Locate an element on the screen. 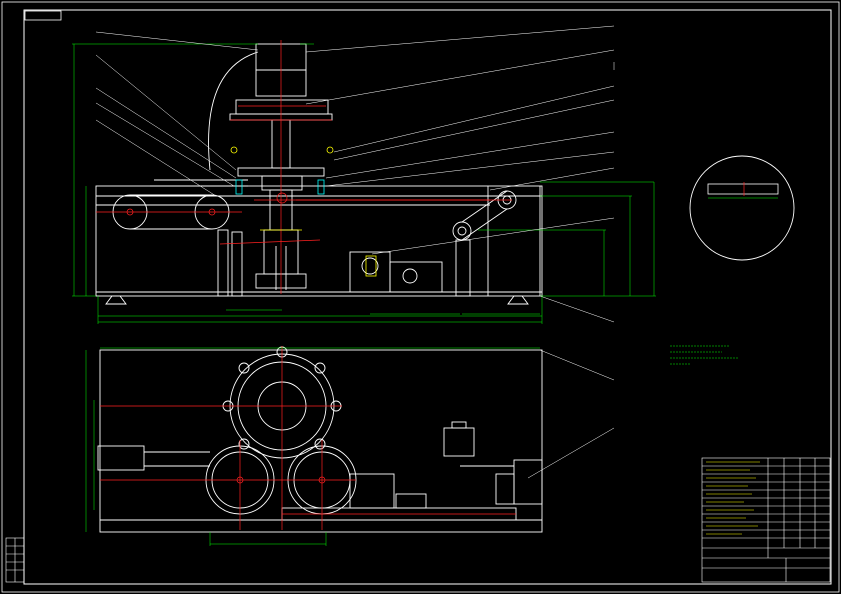  technical-notes is located at coordinates (704, 355).